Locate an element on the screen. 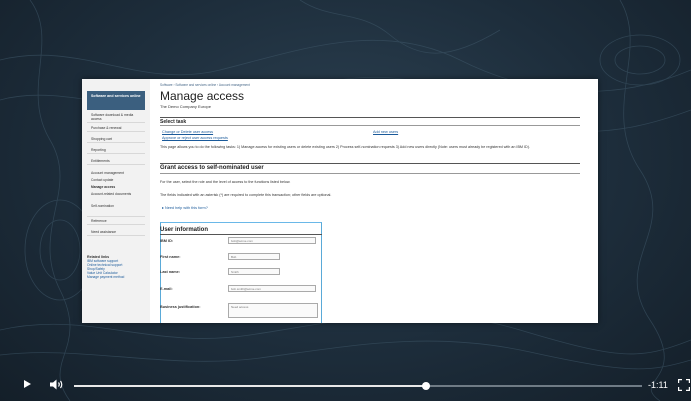 This screenshot has height=401, width=691. email-label: E-mail: is located at coordinates (166, 289).